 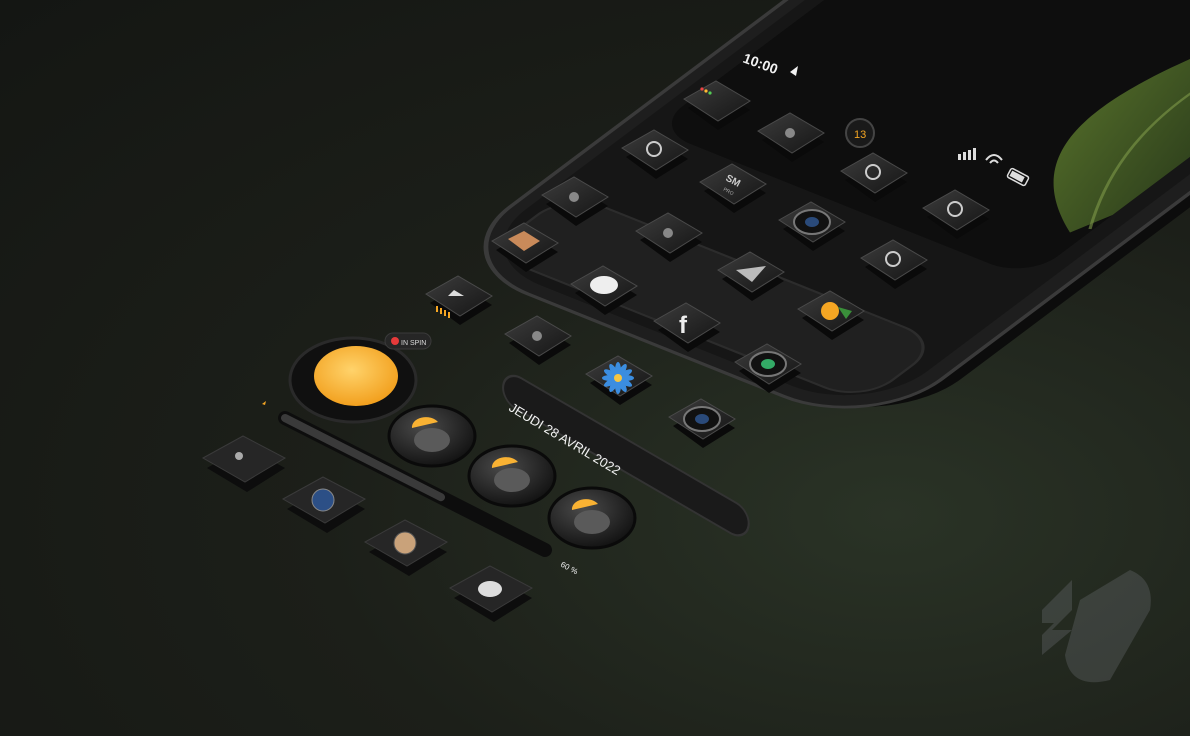 I want to click on drive-icon, so click(x=459, y=300).